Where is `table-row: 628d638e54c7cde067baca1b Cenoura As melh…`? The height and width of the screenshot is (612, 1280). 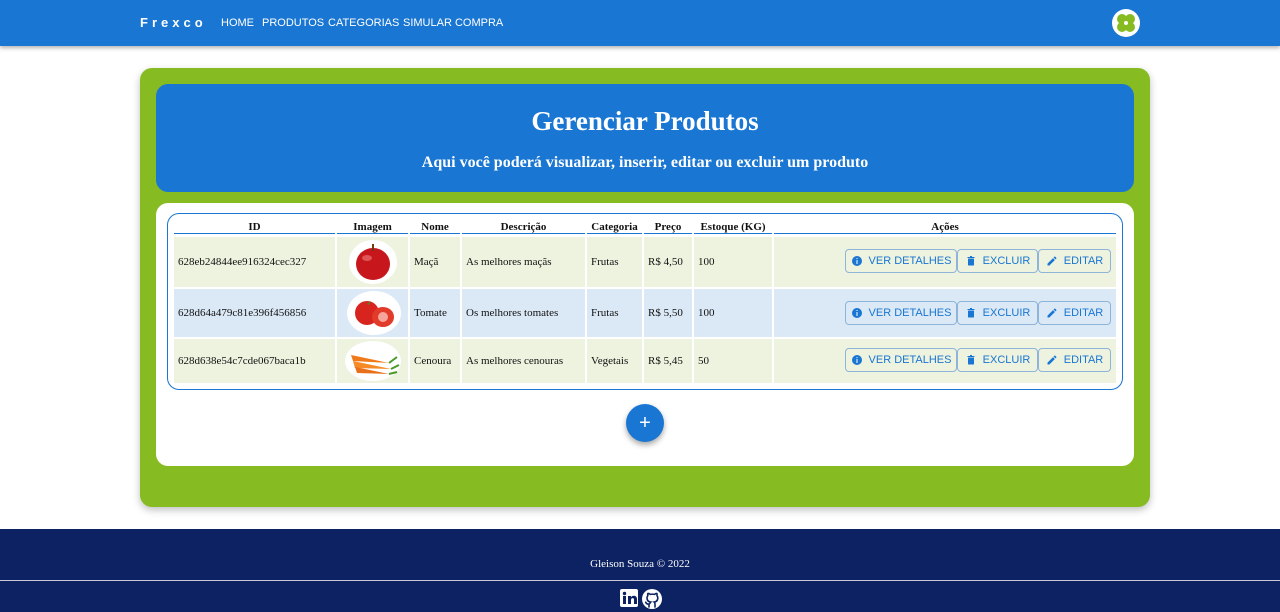
table-row: 628d638e54c7cde067baca1b Cenoura As melh… is located at coordinates (645, 361).